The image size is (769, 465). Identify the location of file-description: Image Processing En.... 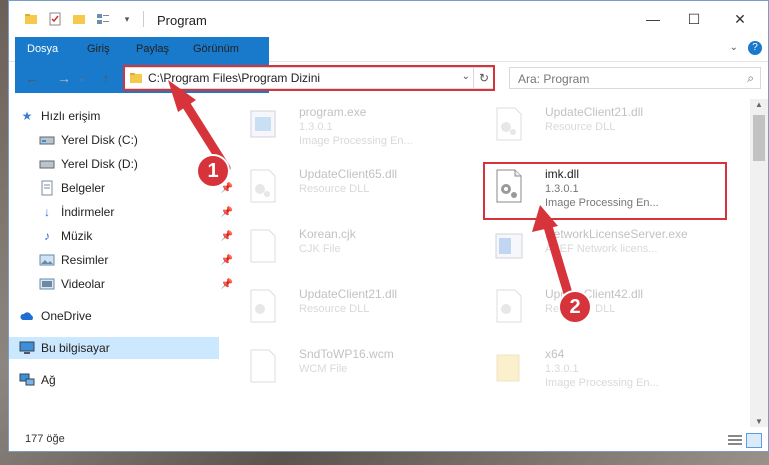
(602, 383).